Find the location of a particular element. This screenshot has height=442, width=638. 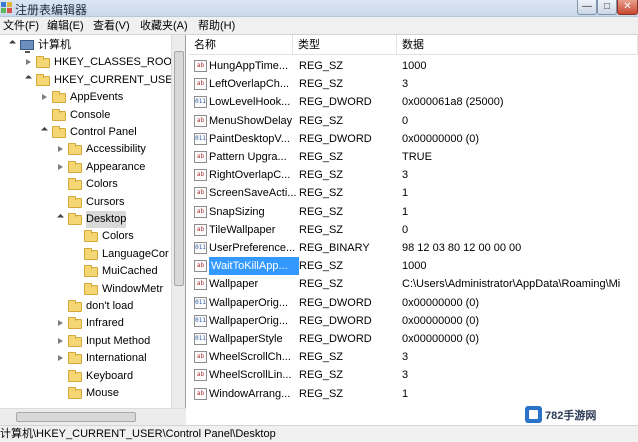

column-header-data: 数据 is located at coordinates (517, 45).